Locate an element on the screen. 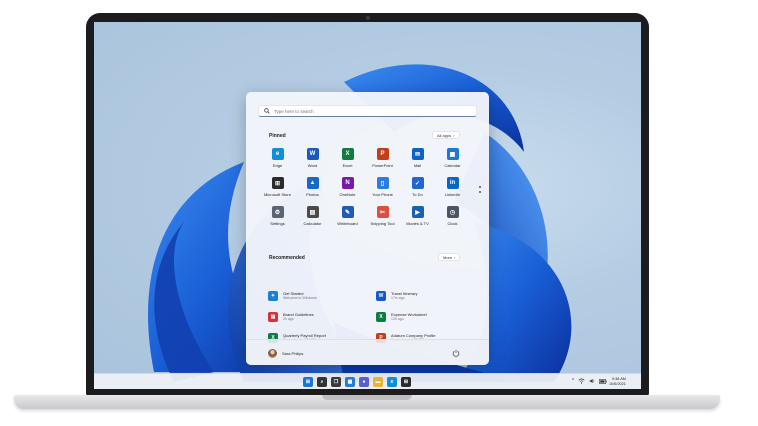 The width and height of the screenshot is (758, 426). pinned-app-label: OneNote is located at coordinates (347, 194).